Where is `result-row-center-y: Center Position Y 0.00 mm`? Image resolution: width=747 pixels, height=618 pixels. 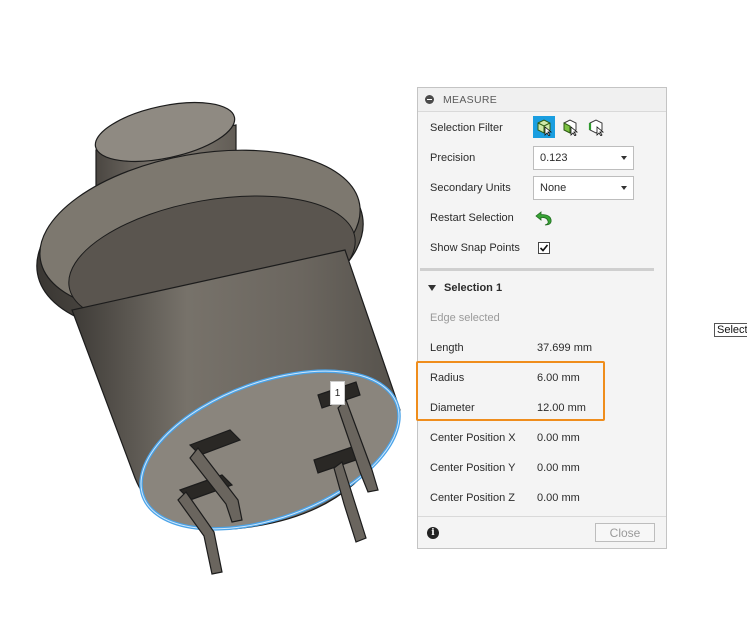 result-row-center-y: Center Position Y 0.00 mm is located at coordinates (542, 468).